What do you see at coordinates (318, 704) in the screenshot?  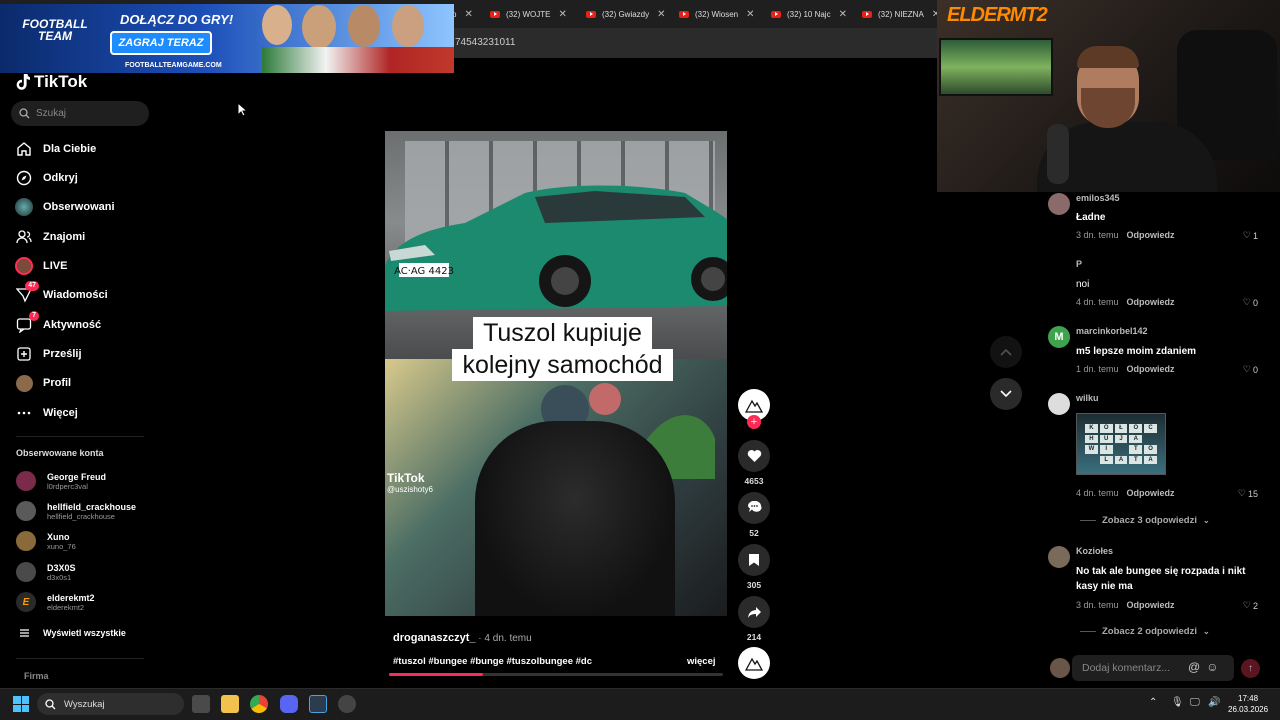 I see `app-icon` at bounding box center [318, 704].